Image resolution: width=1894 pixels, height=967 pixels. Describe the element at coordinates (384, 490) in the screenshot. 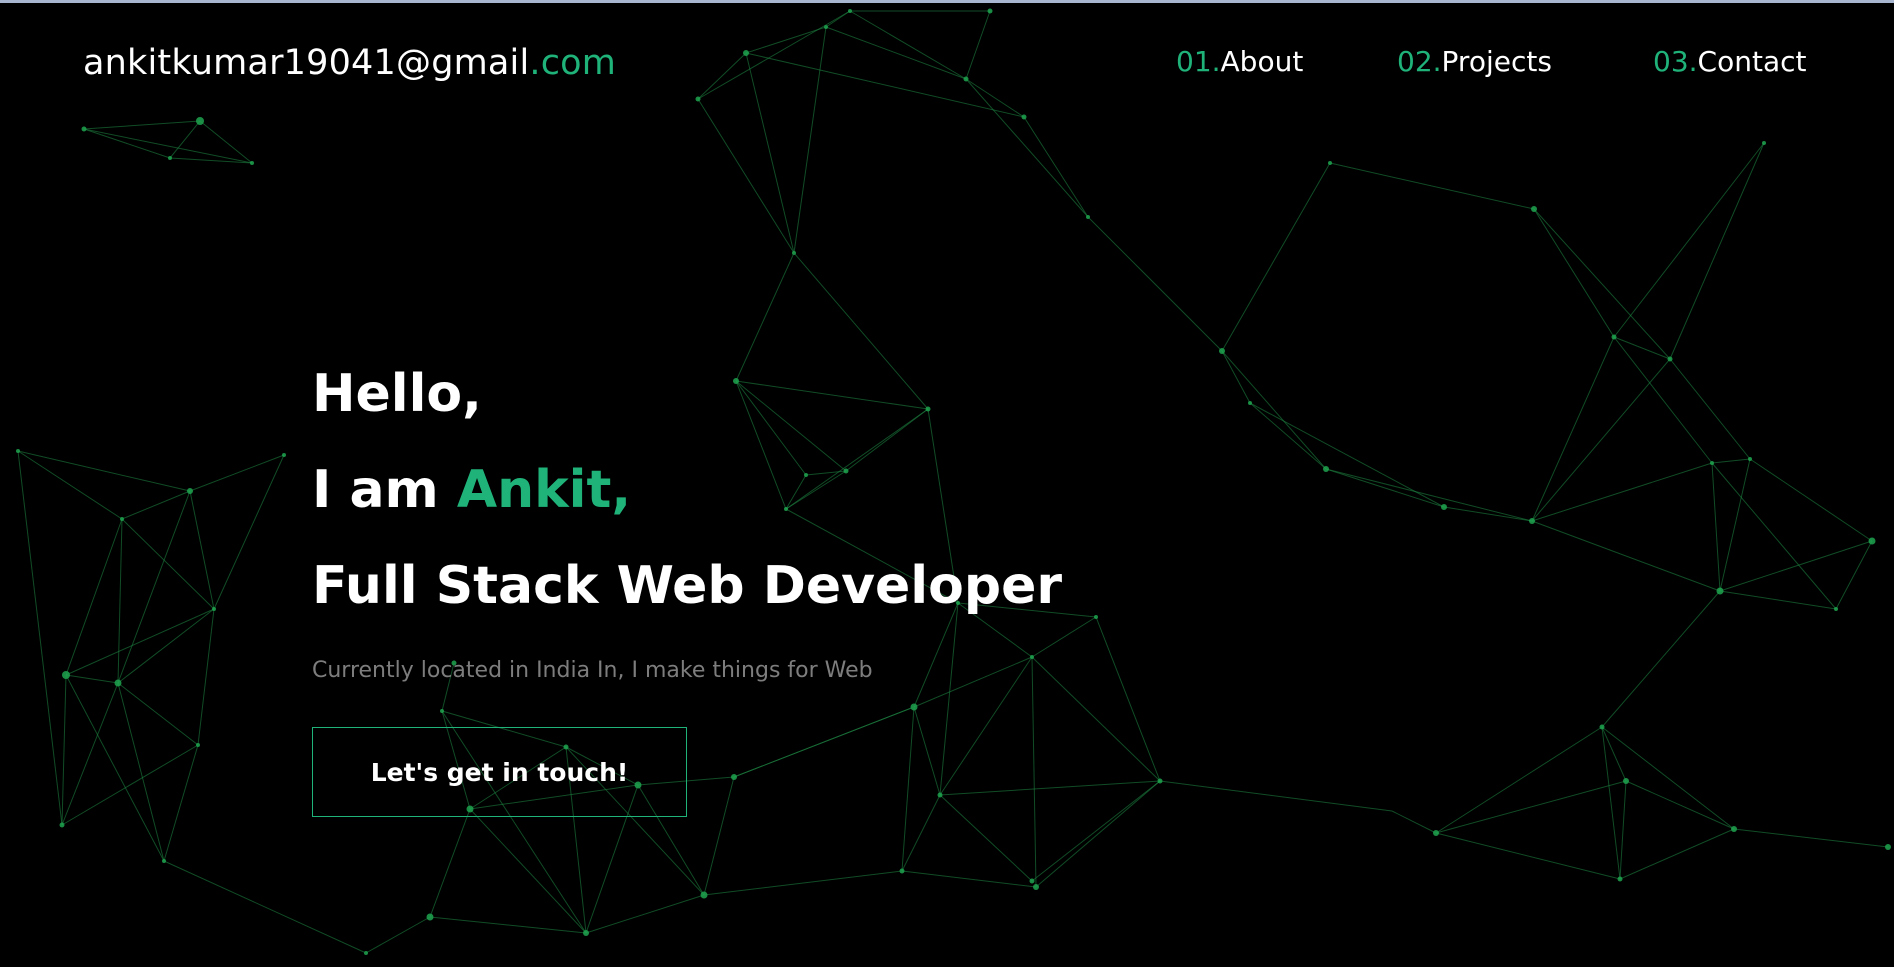

I see `hero-intro-prefix: I am` at that location.